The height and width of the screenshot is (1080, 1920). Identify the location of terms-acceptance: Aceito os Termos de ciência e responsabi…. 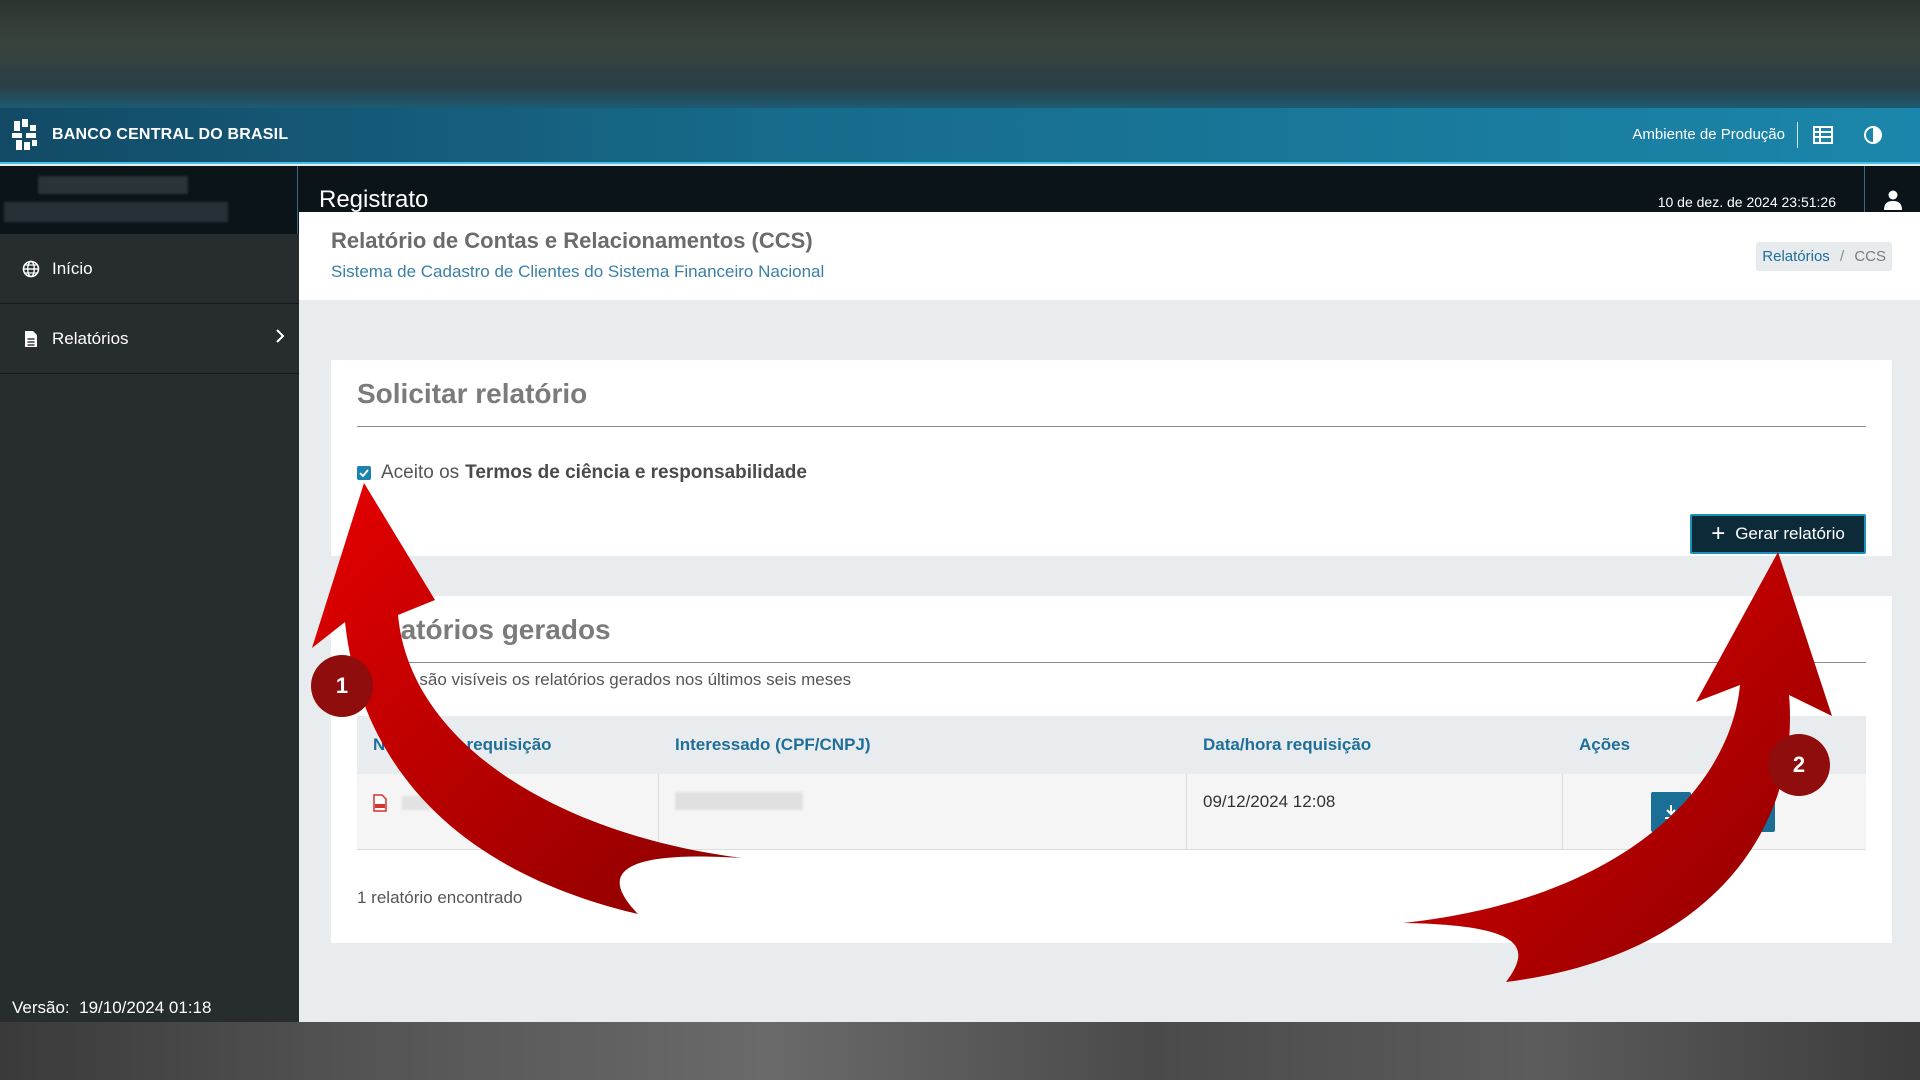
(582, 473).